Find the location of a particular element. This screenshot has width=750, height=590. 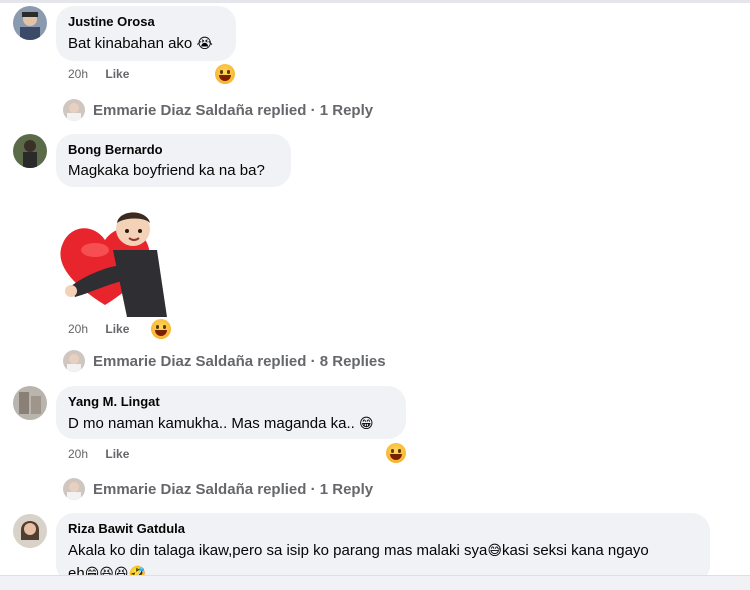

heart-hug-sticker is located at coordinates (113, 264).